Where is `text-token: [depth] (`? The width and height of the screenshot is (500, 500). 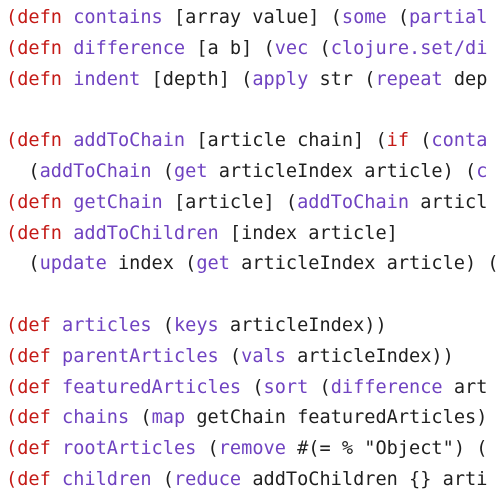
text-token: [depth] ( is located at coordinates (196, 79).